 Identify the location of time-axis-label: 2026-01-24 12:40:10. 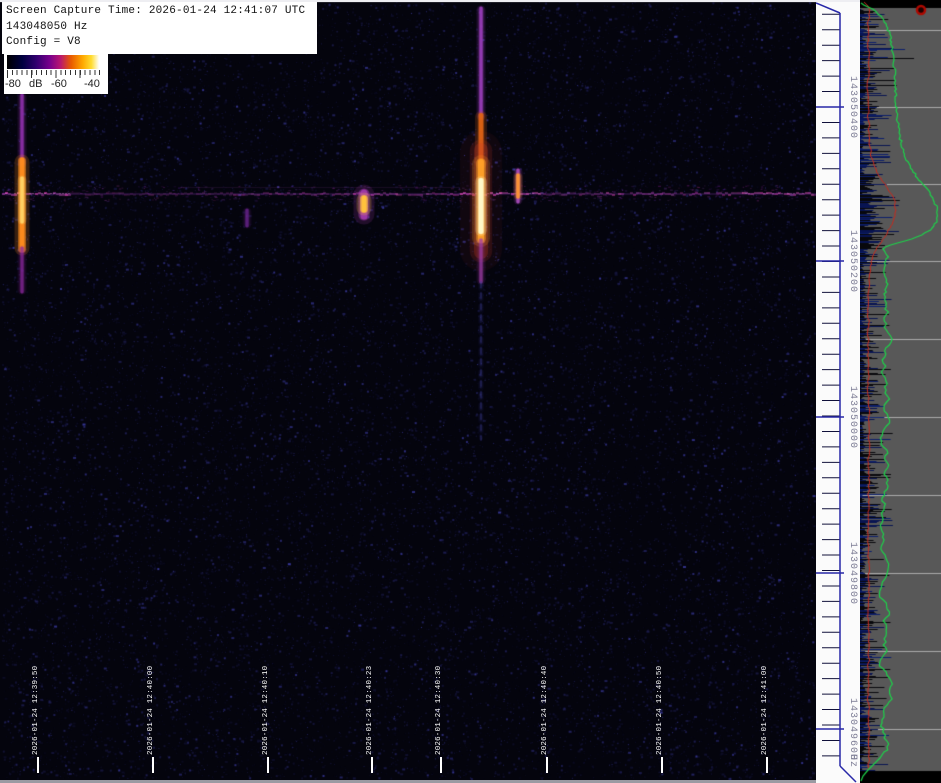
(266, 710).